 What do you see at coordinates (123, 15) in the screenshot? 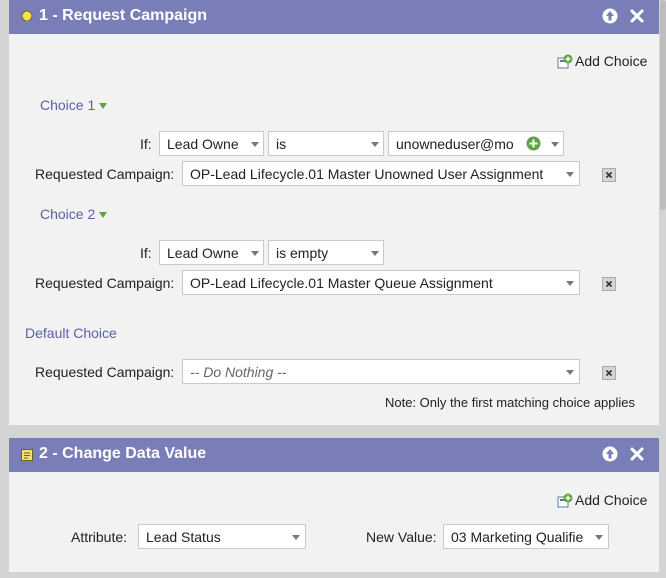
I see `panel-title: 1 - Request Campaign` at bounding box center [123, 15].